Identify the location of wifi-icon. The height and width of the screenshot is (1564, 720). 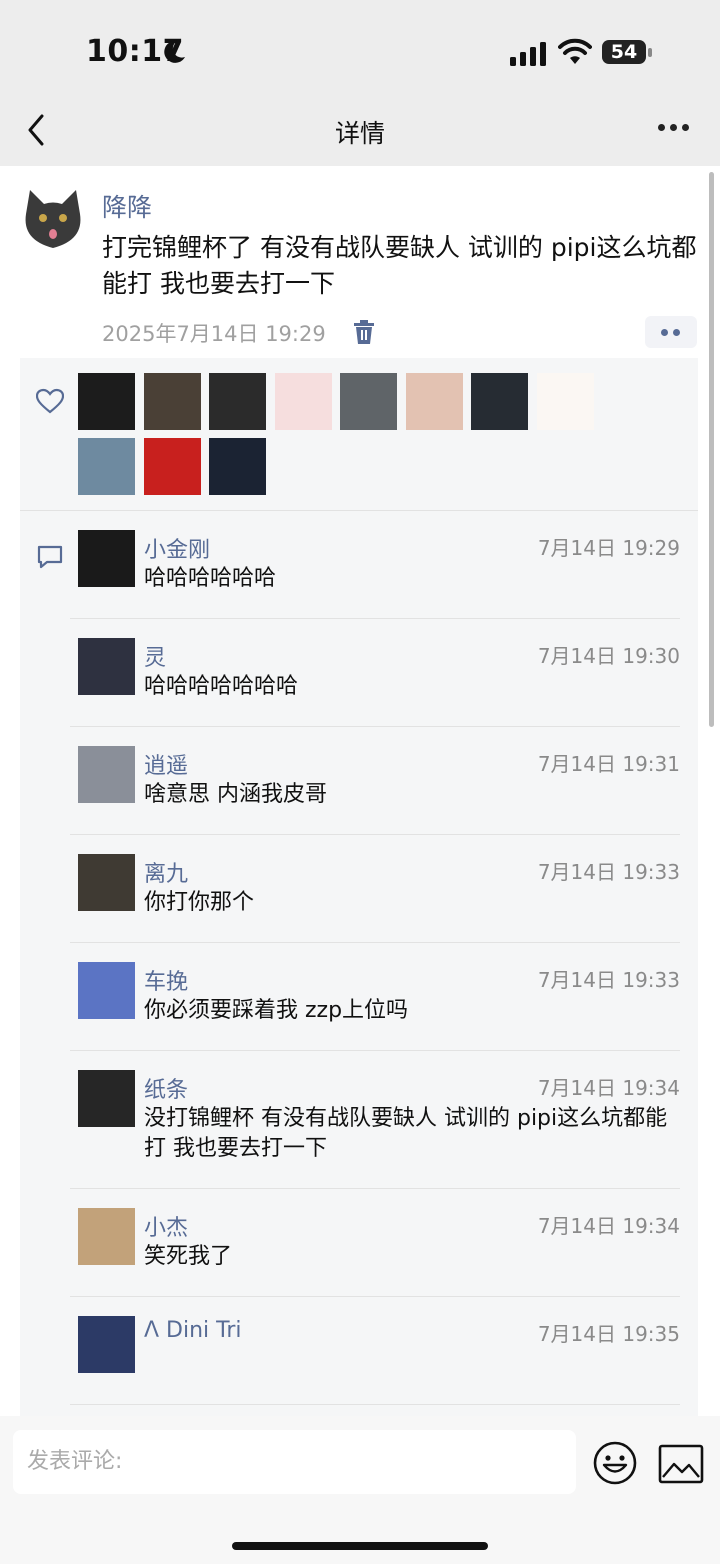
(575, 51).